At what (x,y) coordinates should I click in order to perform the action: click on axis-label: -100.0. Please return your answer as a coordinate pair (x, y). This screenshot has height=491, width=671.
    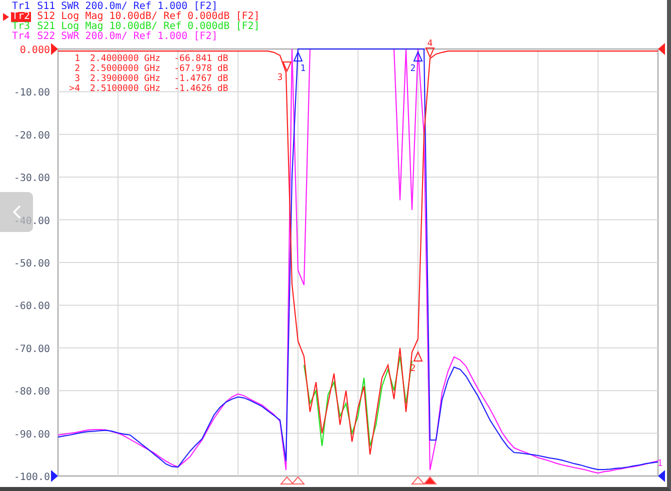
    Looking at the image, I should click on (32, 477).